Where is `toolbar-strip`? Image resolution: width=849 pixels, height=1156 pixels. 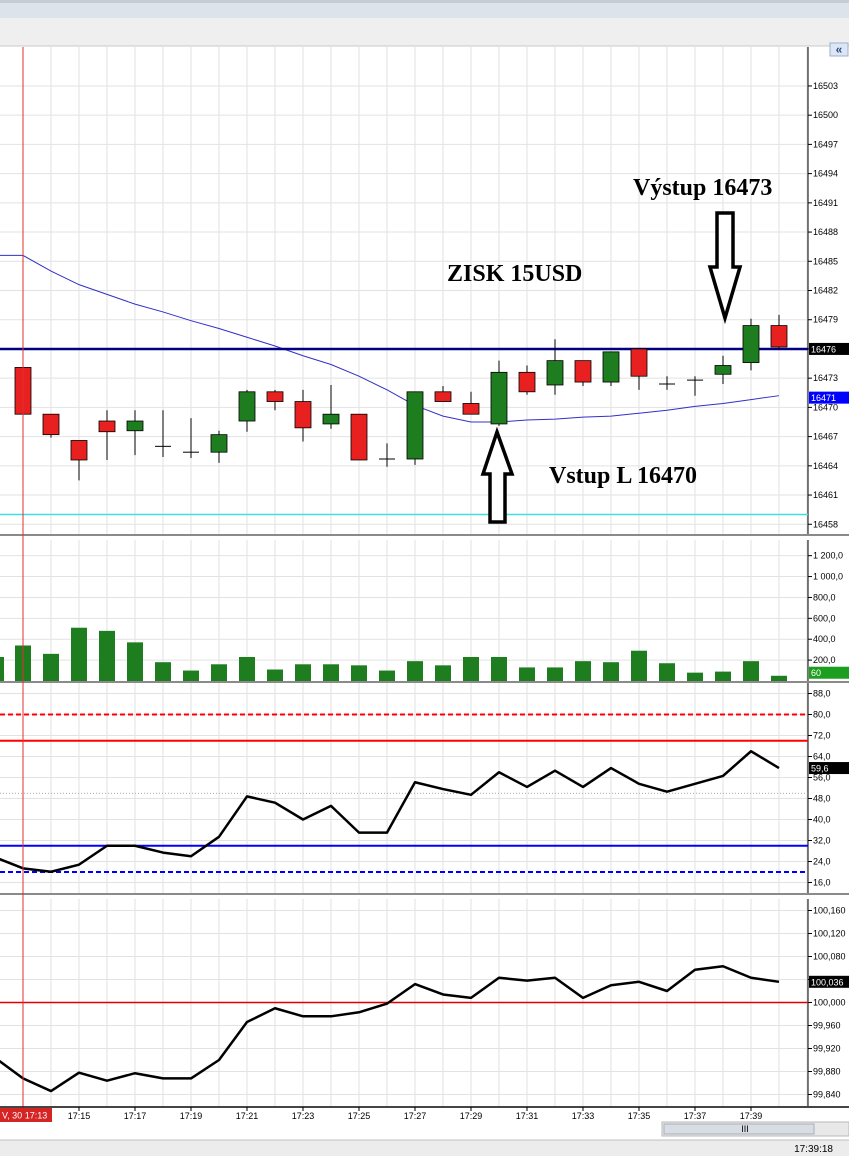 toolbar-strip is located at coordinates (424, 1).